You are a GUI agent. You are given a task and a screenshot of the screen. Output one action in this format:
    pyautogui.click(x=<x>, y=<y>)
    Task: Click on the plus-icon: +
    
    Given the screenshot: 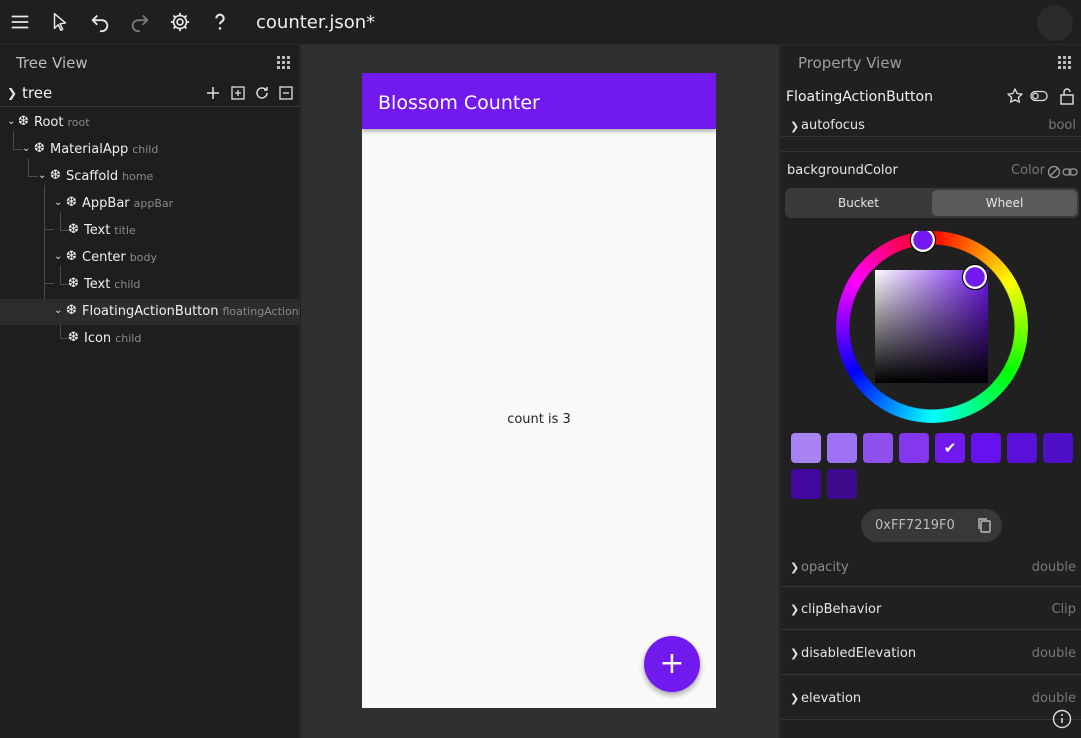 What is the action you would take?
    pyautogui.click(x=672, y=663)
    